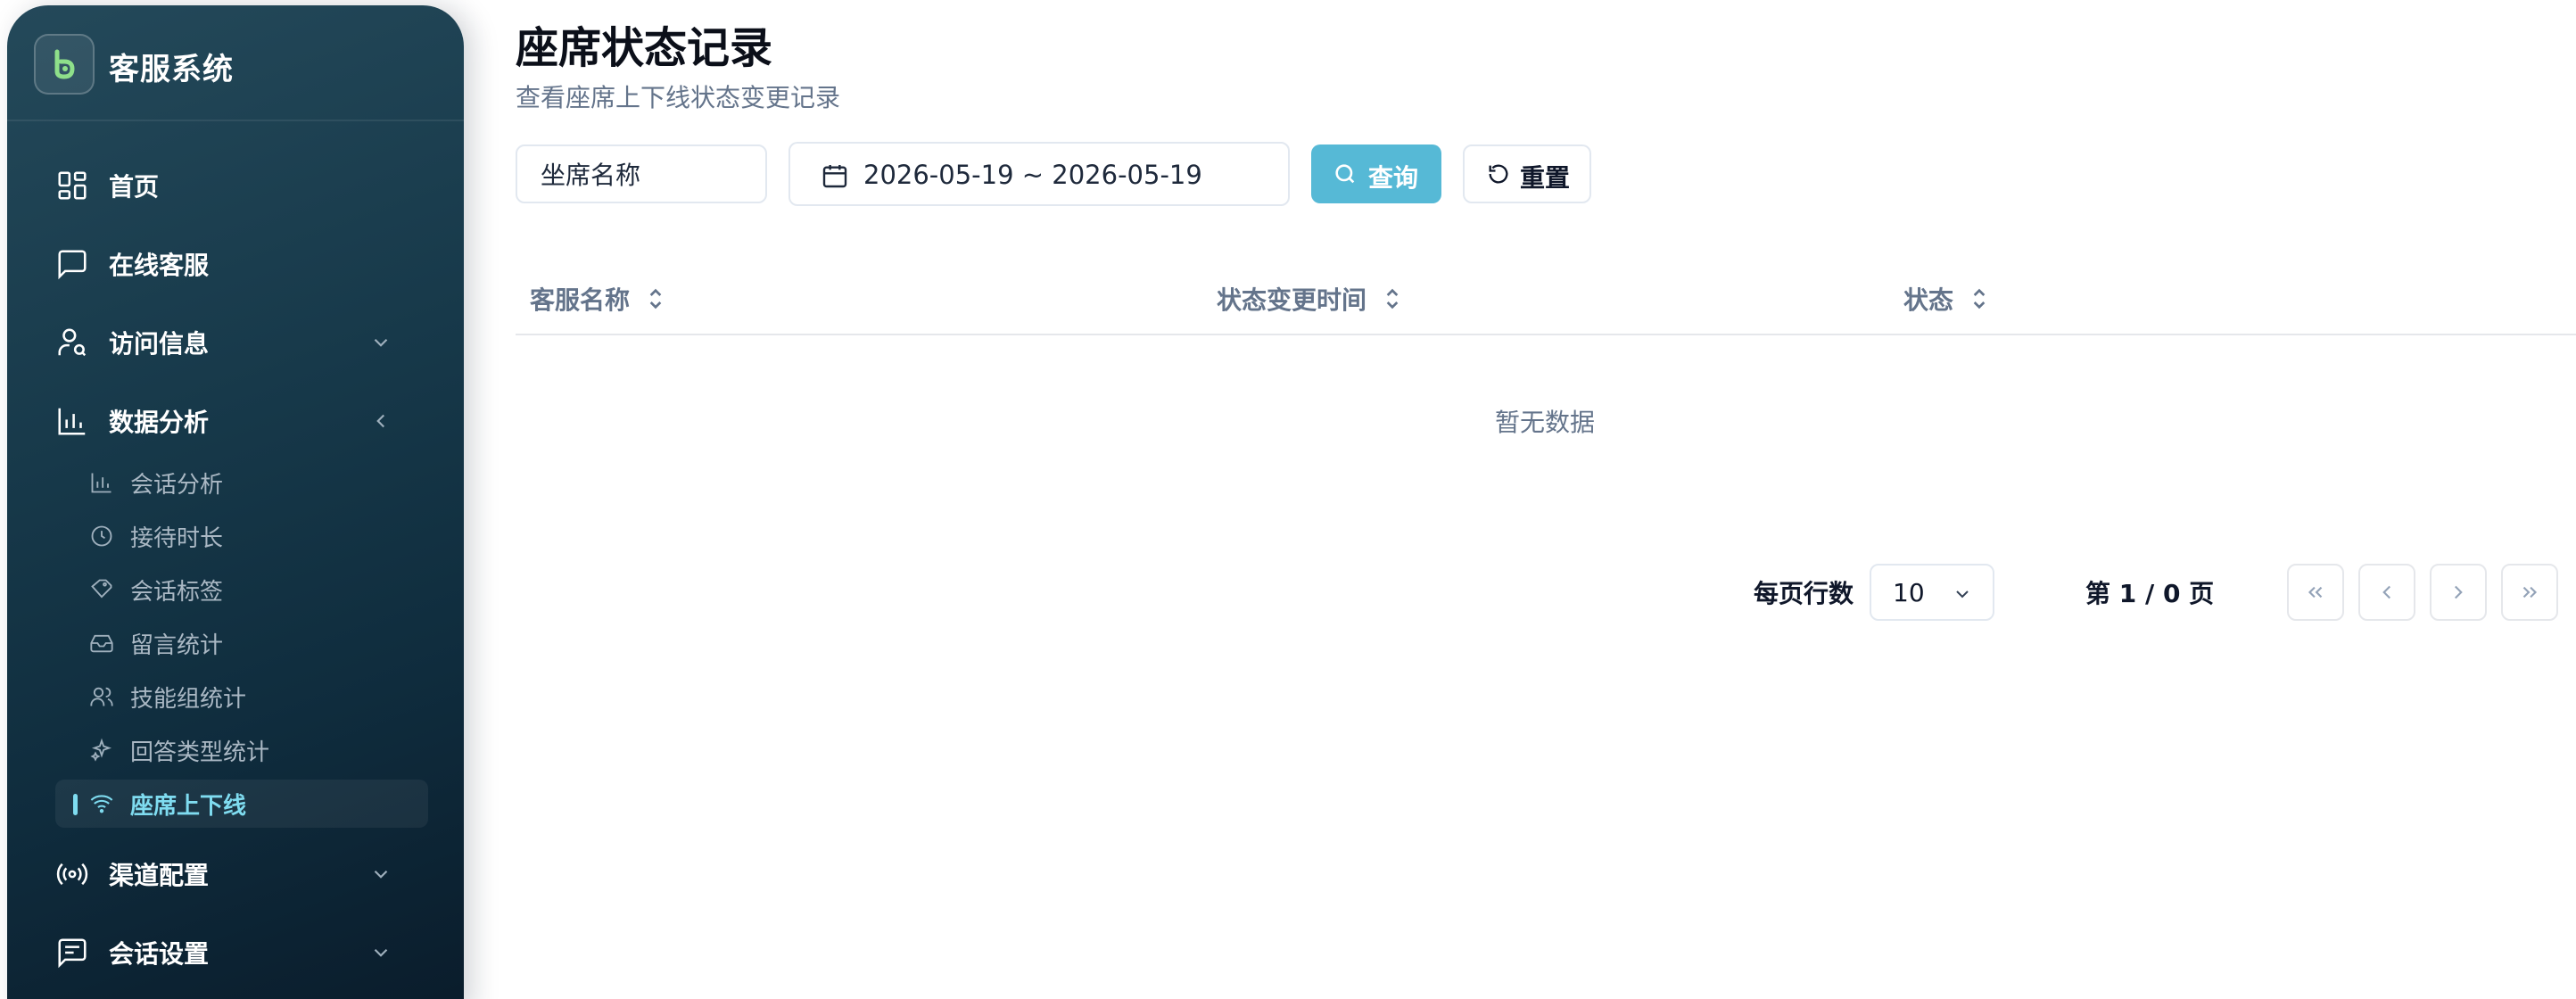 The height and width of the screenshot is (999, 2576). What do you see at coordinates (1546, 423) in the screenshot?
I see `table-empty-state: 暂无数据` at bounding box center [1546, 423].